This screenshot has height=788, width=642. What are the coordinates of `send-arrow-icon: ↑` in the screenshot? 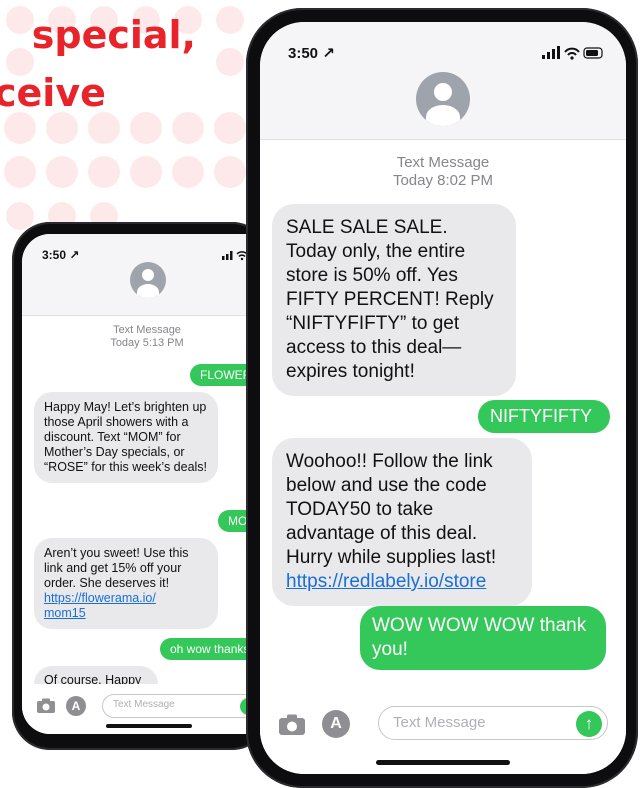 It's located at (589, 724).